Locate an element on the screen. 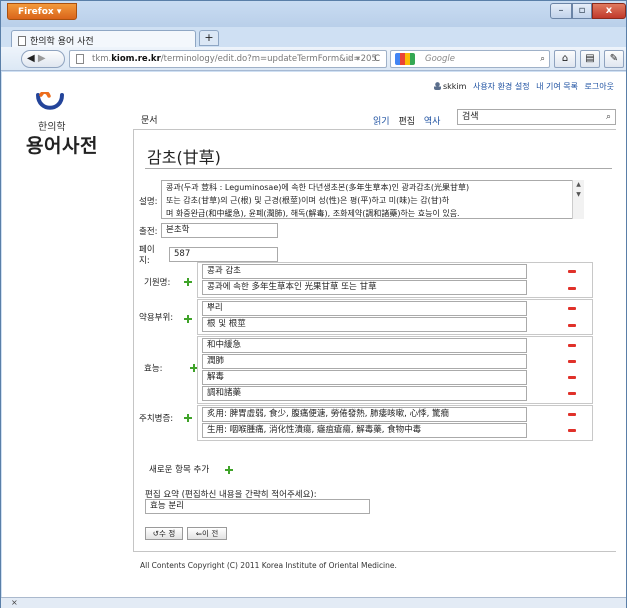  my-contributions-link: 내 기여 목록 is located at coordinates (557, 86).